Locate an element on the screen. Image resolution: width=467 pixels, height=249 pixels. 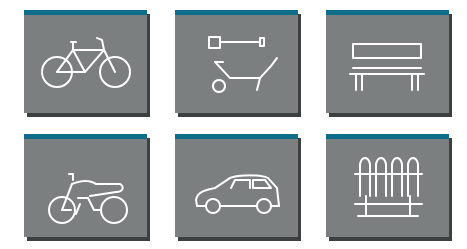
bicycle-icon is located at coordinates (86, 62).